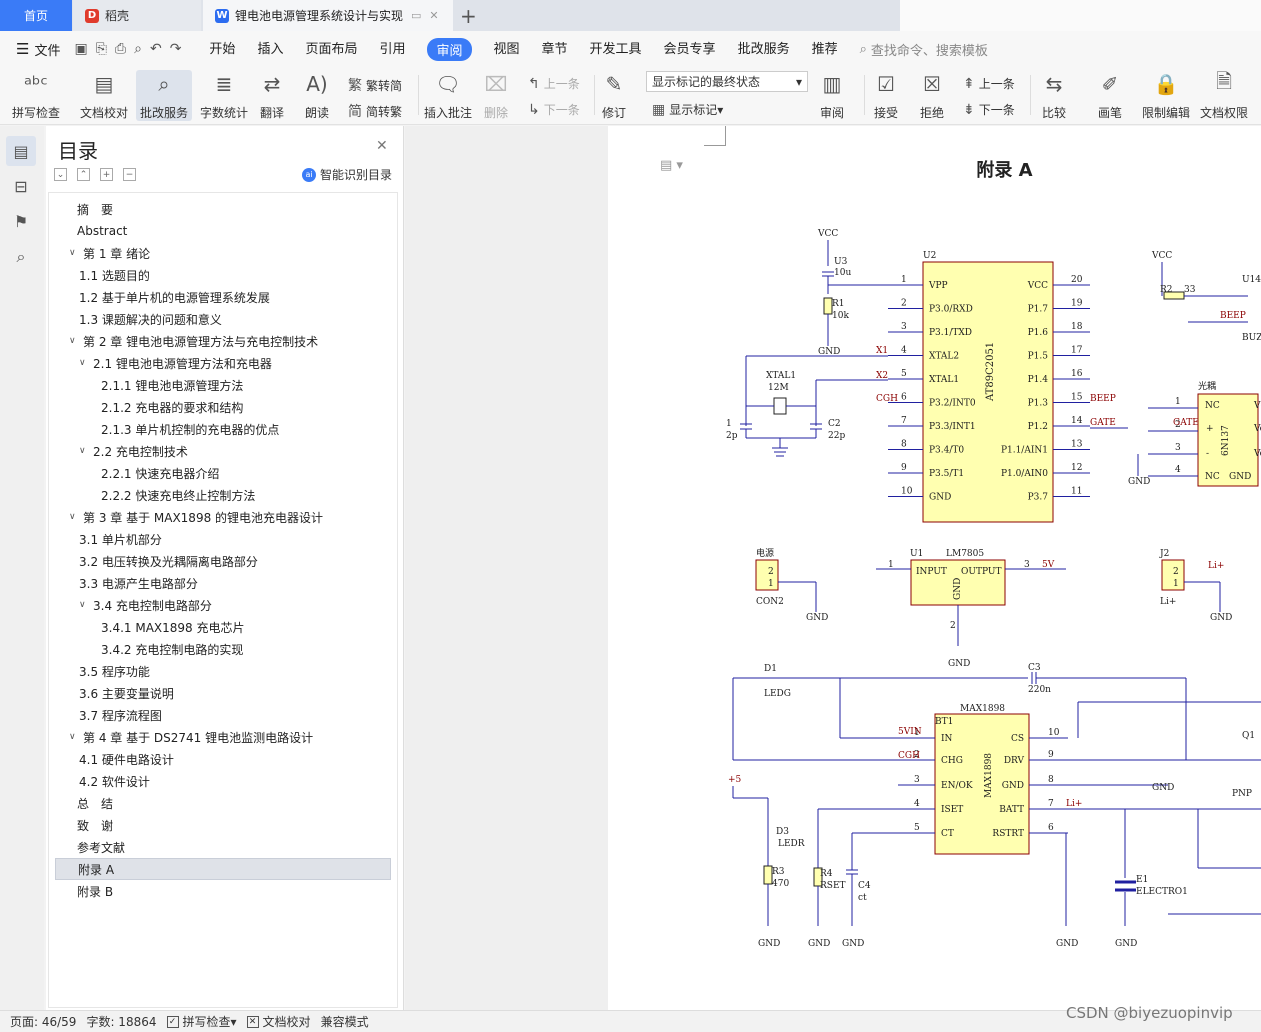 The width and height of the screenshot is (1261, 1032). Describe the element at coordinates (95, 891) in the screenshot. I see `toc-item: 附录 B` at that location.